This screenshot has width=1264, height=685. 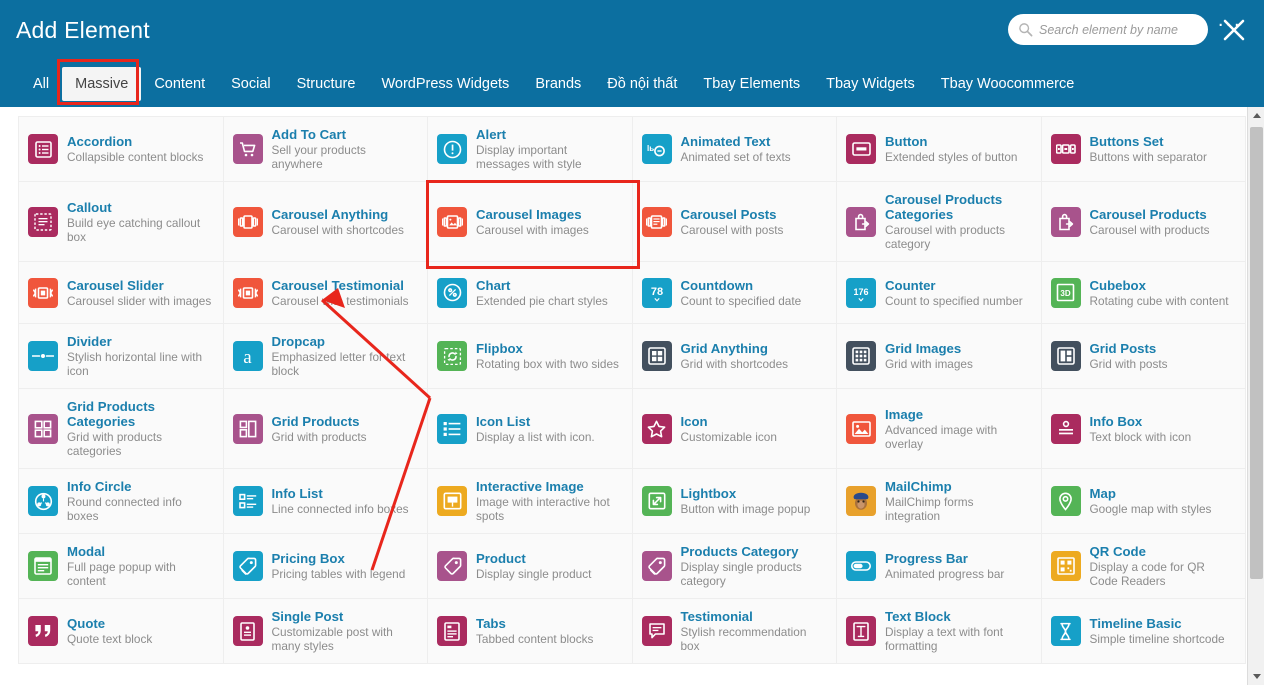 I want to click on element-cell-pricing-box: Pricing Box Pricing tables with legend, so click(x=325, y=566).